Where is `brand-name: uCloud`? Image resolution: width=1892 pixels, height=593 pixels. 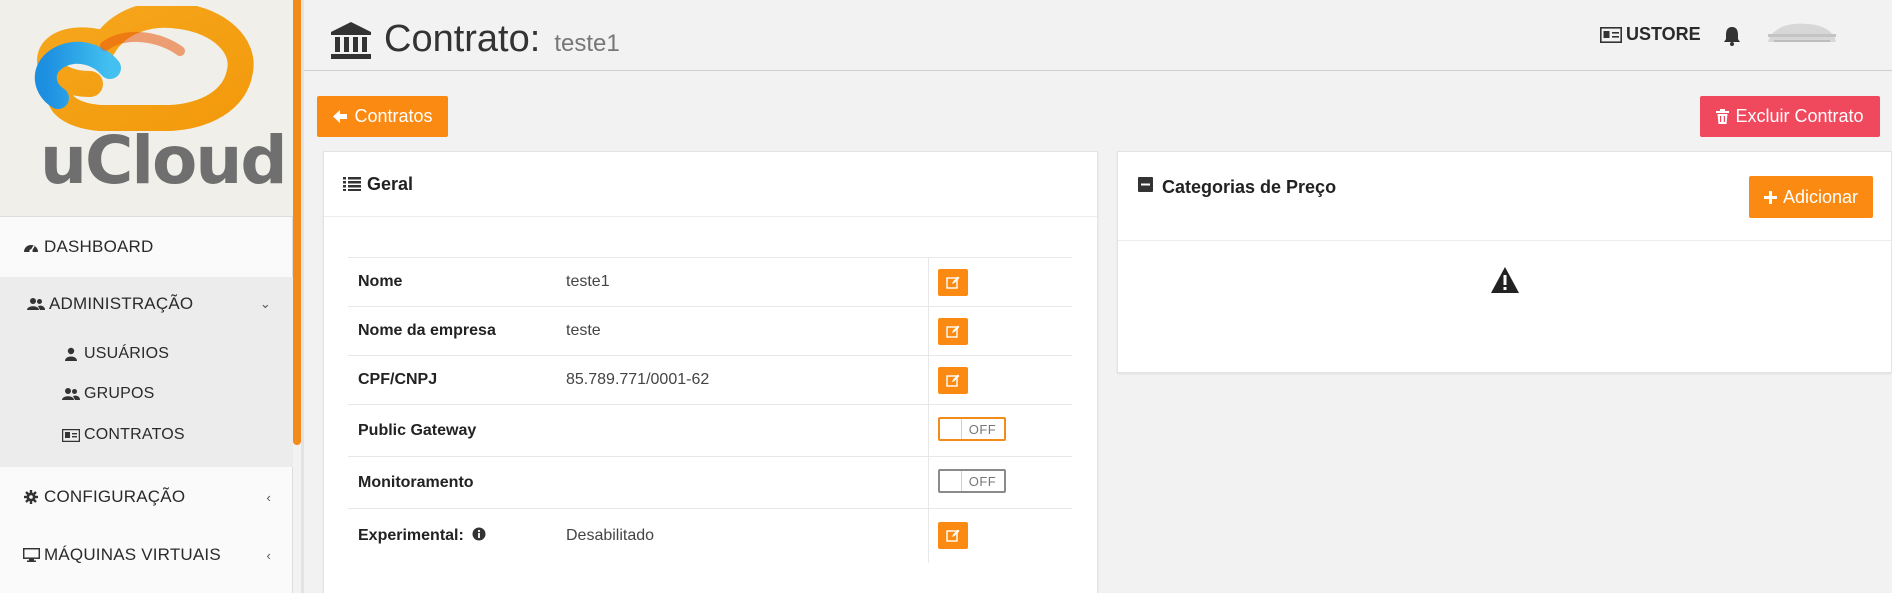
brand-name: uCloud is located at coordinates (164, 160).